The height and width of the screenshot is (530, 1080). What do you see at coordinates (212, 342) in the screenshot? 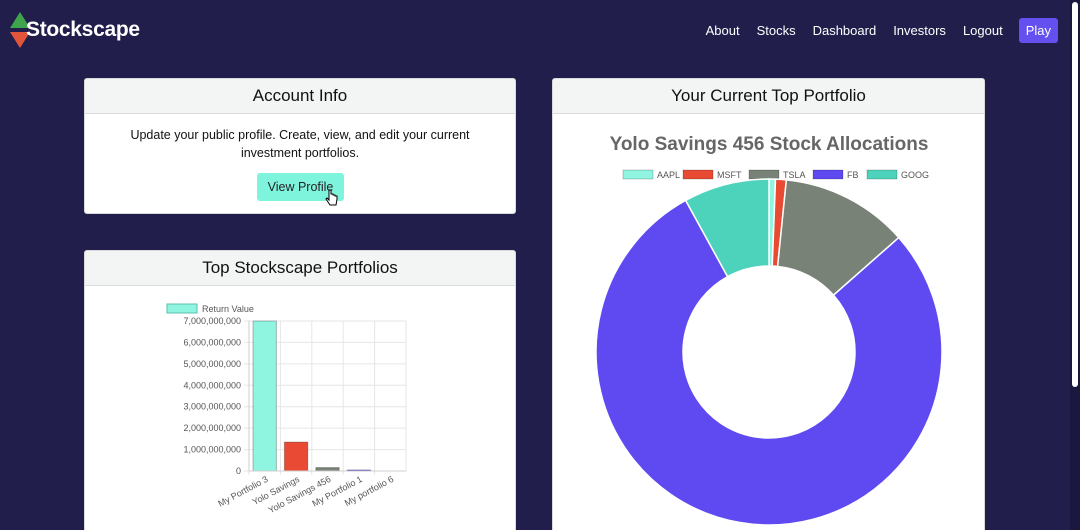
I see `y-tick-label: 6,000,000,000` at bounding box center [212, 342].